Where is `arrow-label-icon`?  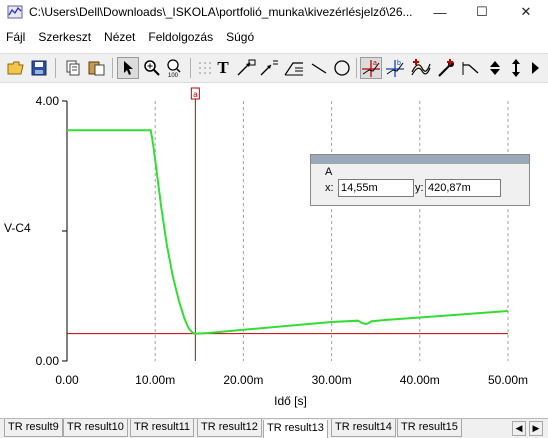 arrow-label-icon is located at coordinates (246, 68).